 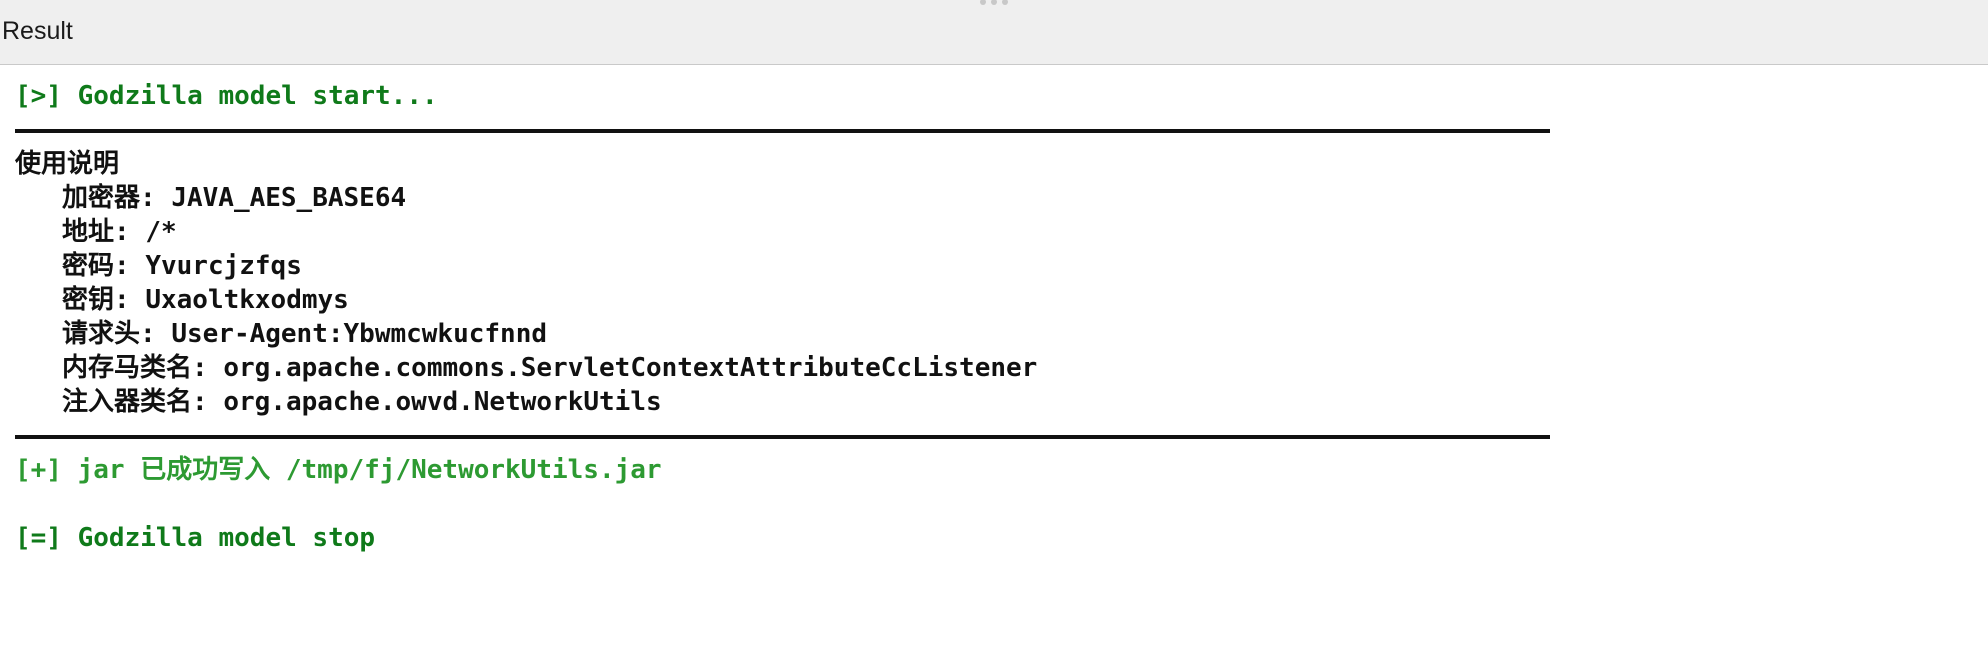 What do you see at coordinates (119, 232) in the screenshot?
I see `field-address: 地址: /*` at bounding box center [119, 232].